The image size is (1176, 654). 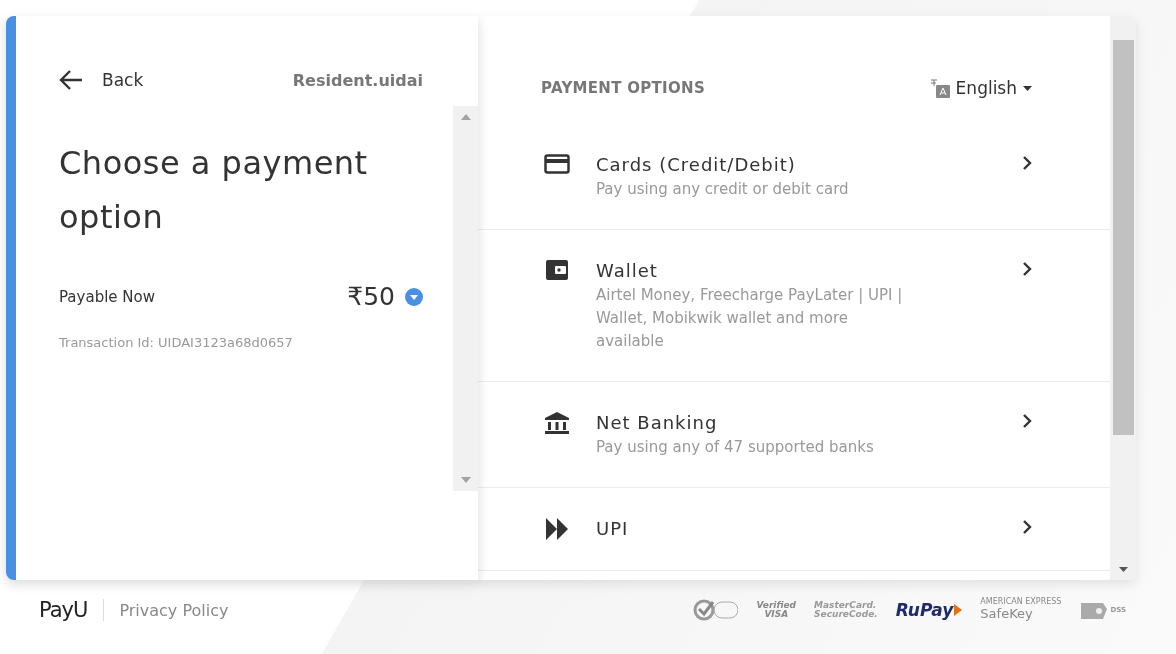 What do you see at coordinates (414, 296) in the screenshot?
I see `dropdown-icon` at bounding box center [414, 296].